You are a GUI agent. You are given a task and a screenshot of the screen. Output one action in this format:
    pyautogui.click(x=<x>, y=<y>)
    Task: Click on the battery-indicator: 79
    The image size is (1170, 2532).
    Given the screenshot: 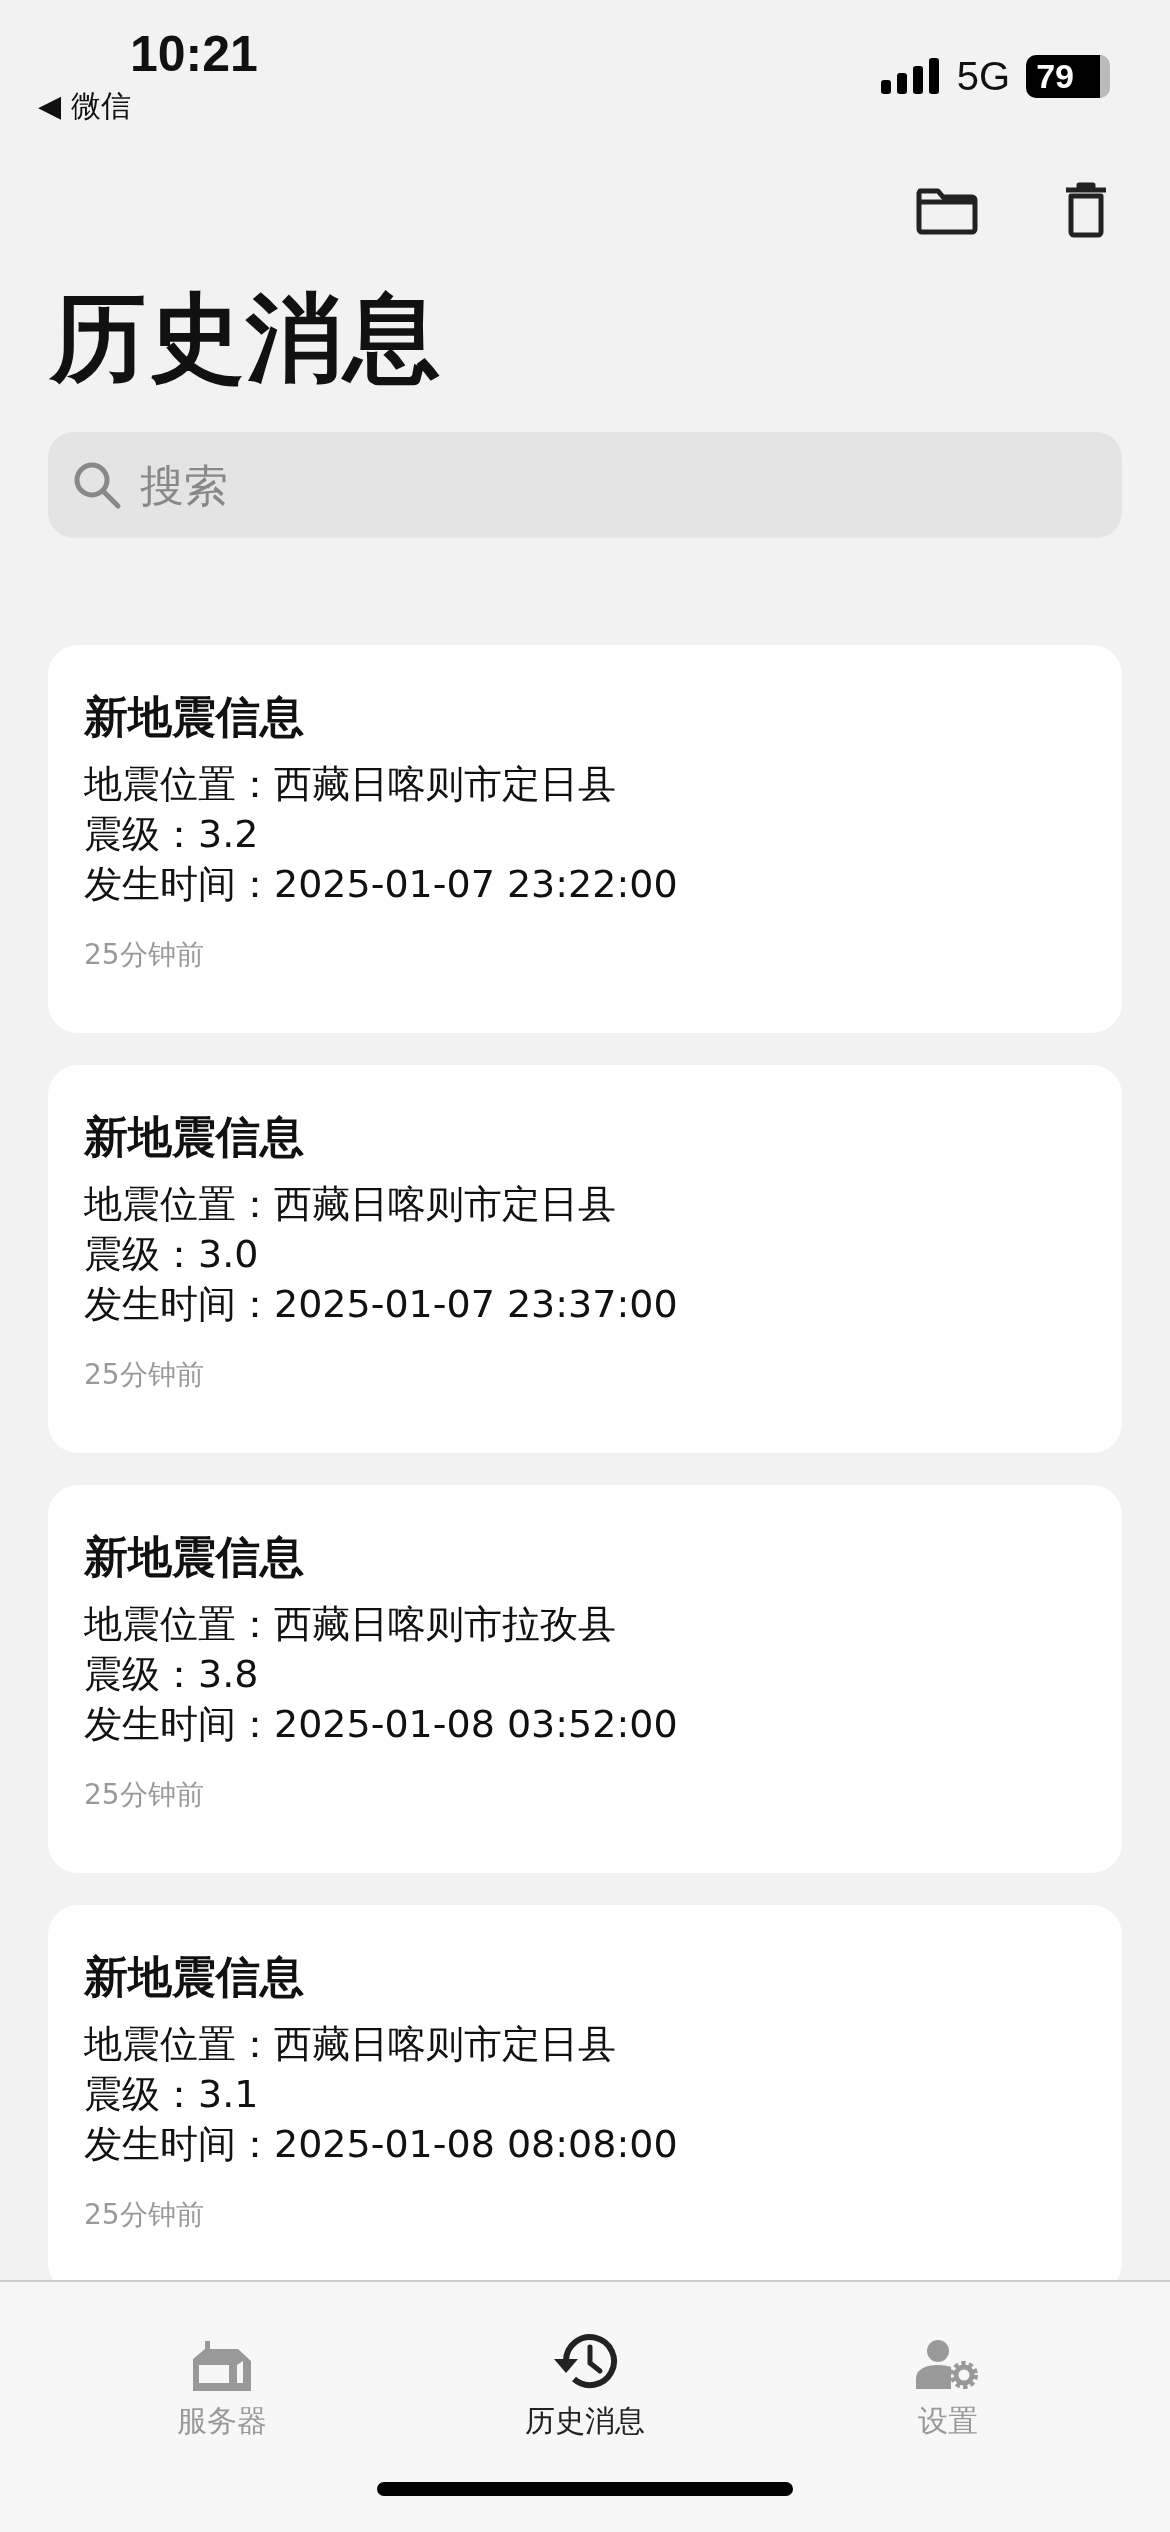 What is the action you would take?
    pyautogui.click(x=1068, y=76)
    